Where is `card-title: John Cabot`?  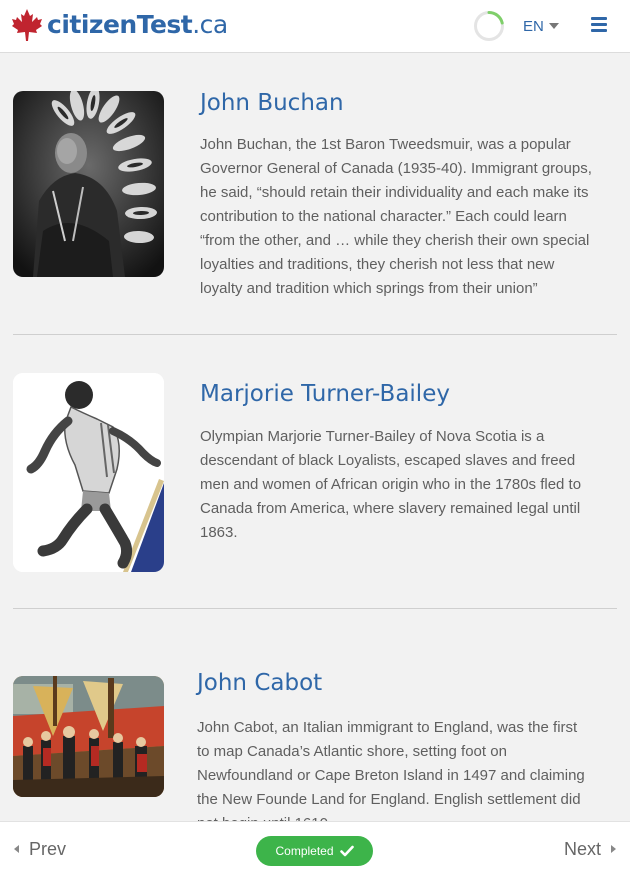
card-title: John Cabot is located at coordinates (260, 683).